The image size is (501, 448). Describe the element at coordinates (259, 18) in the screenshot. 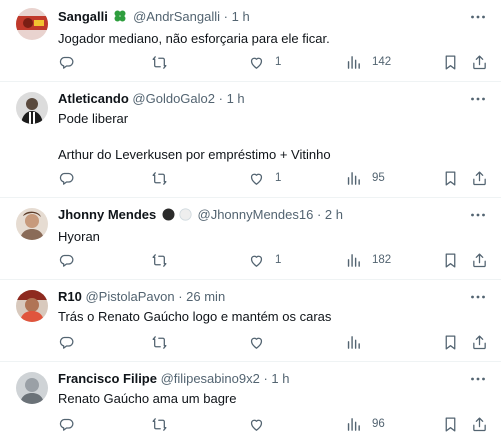

I see `tweet-header: Sangalli @AndrSangalli · 1 h` at that location.